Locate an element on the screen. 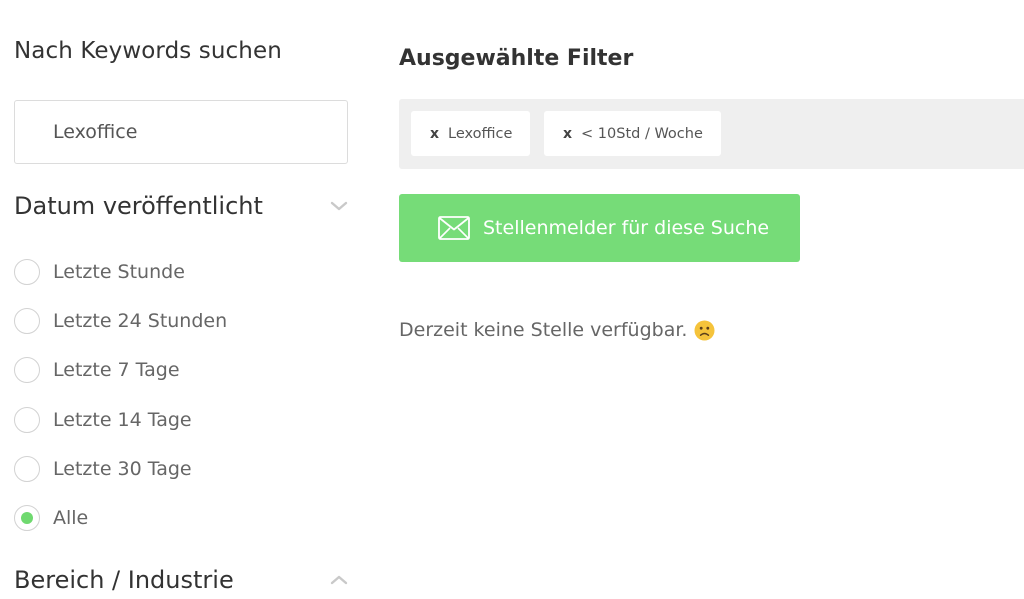 The height and width of the screenshot is (599, 1024). filter-chip-label: Lexoffice is located at coordinates (480, 133).